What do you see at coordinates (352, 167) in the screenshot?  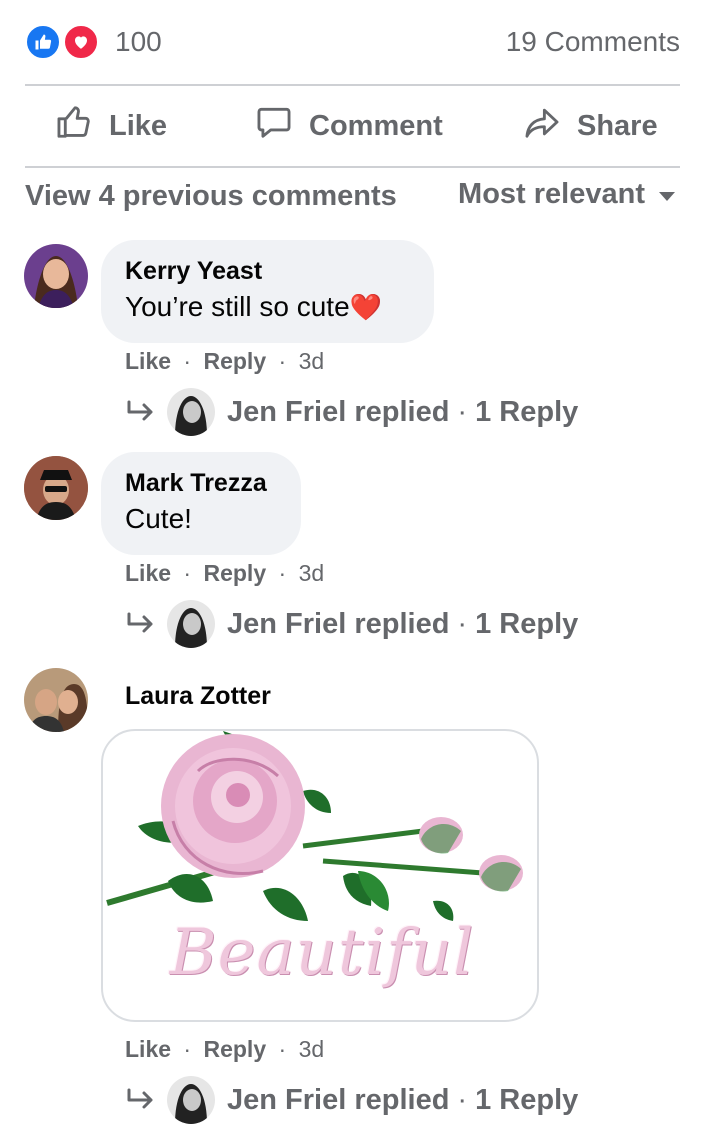 I see `divider` at bounding box center [352, 167].